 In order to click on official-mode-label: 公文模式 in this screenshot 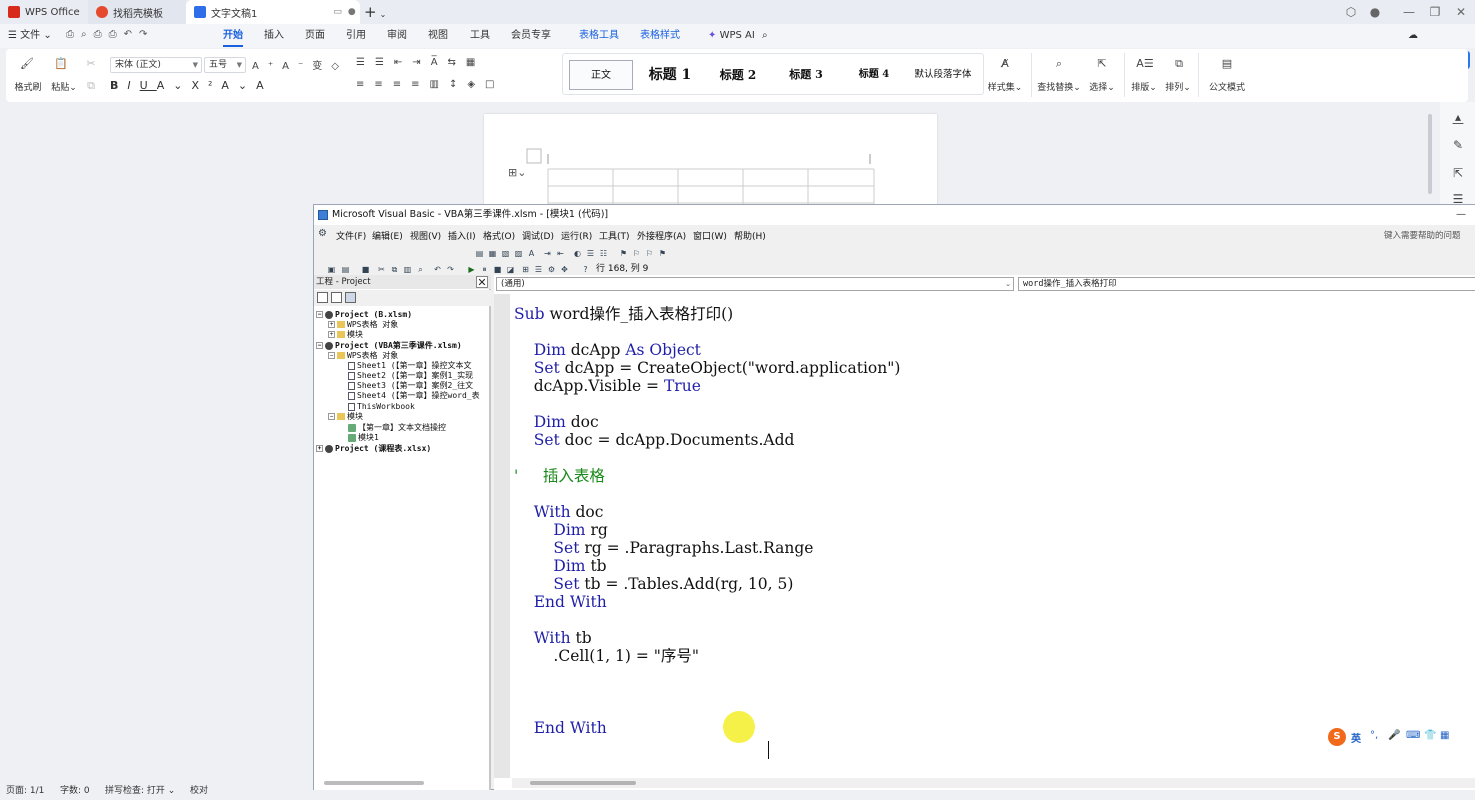, I will do `click(1227, 86)`.